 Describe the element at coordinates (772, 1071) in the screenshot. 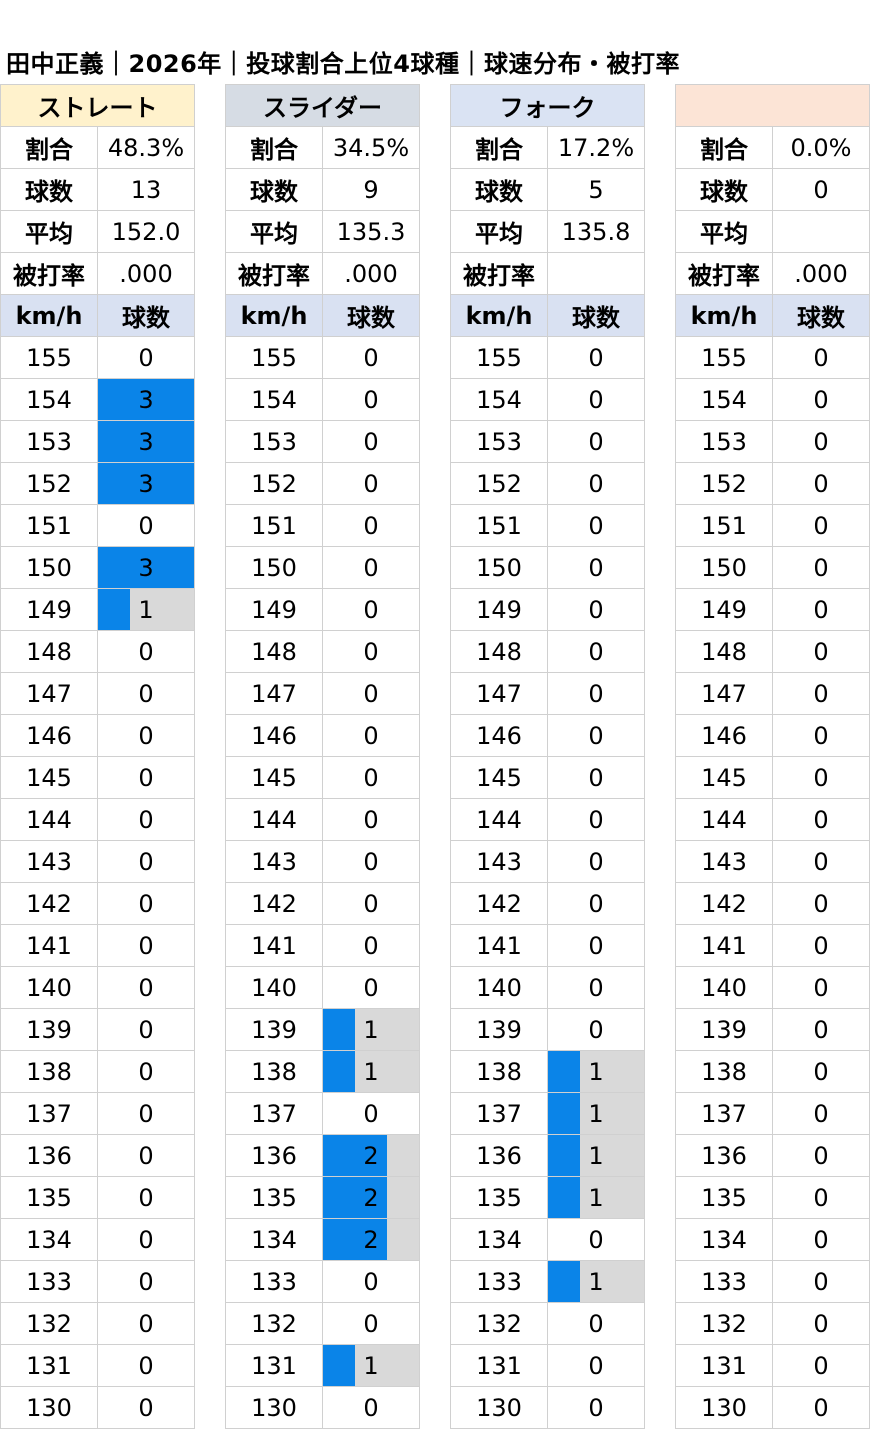

I see `speed-row: 138 0` at that location.